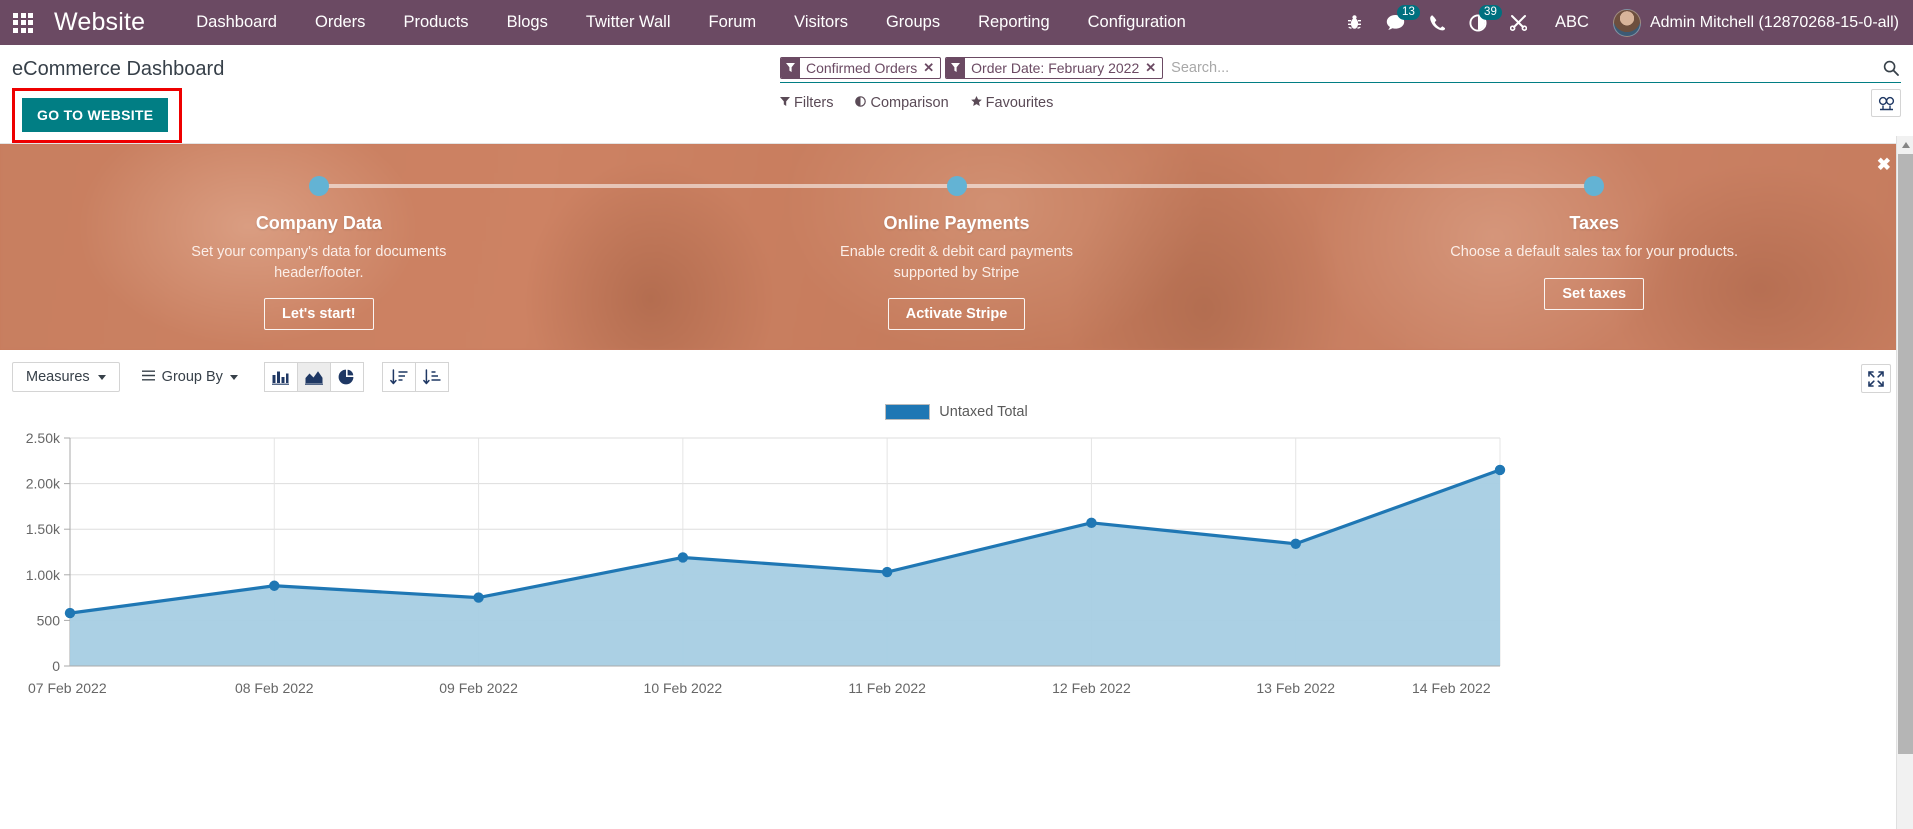 The image size is (1913, 829). Describe the element at coordinates (733, 22) in the screenshot. I see `menu-item-forum: Forum` at that location.